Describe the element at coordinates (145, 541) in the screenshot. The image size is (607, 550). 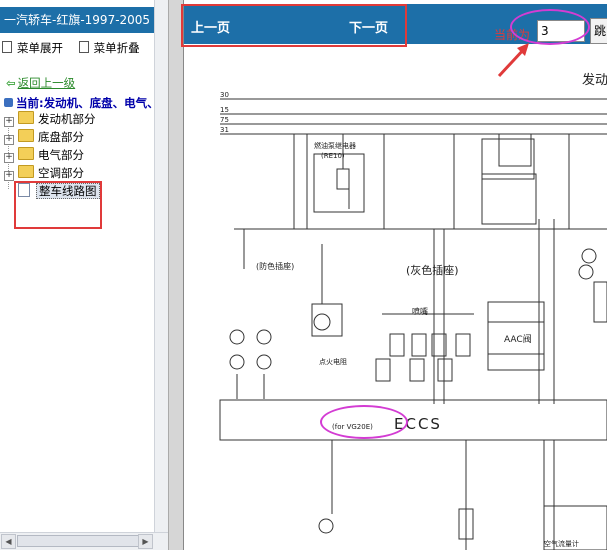
I see `scroll-right-icon: ▶` at that location.